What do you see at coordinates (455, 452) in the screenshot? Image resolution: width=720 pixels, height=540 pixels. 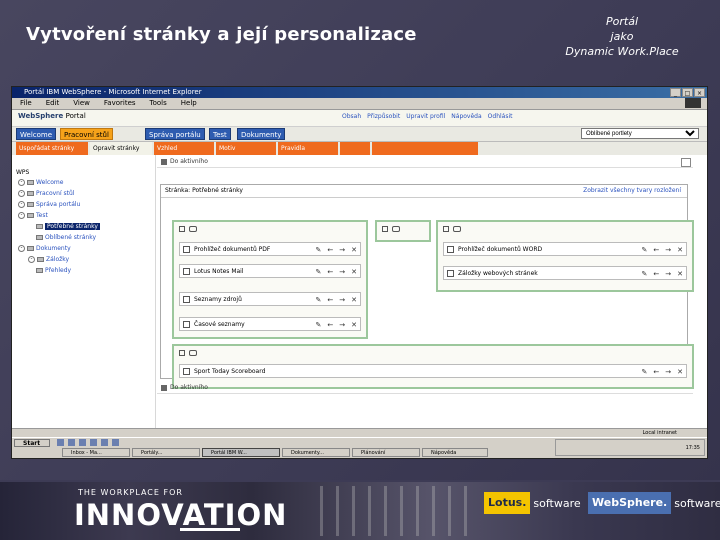 I see `taskbar-button: Nápověda` at bounding box center [455, 452].